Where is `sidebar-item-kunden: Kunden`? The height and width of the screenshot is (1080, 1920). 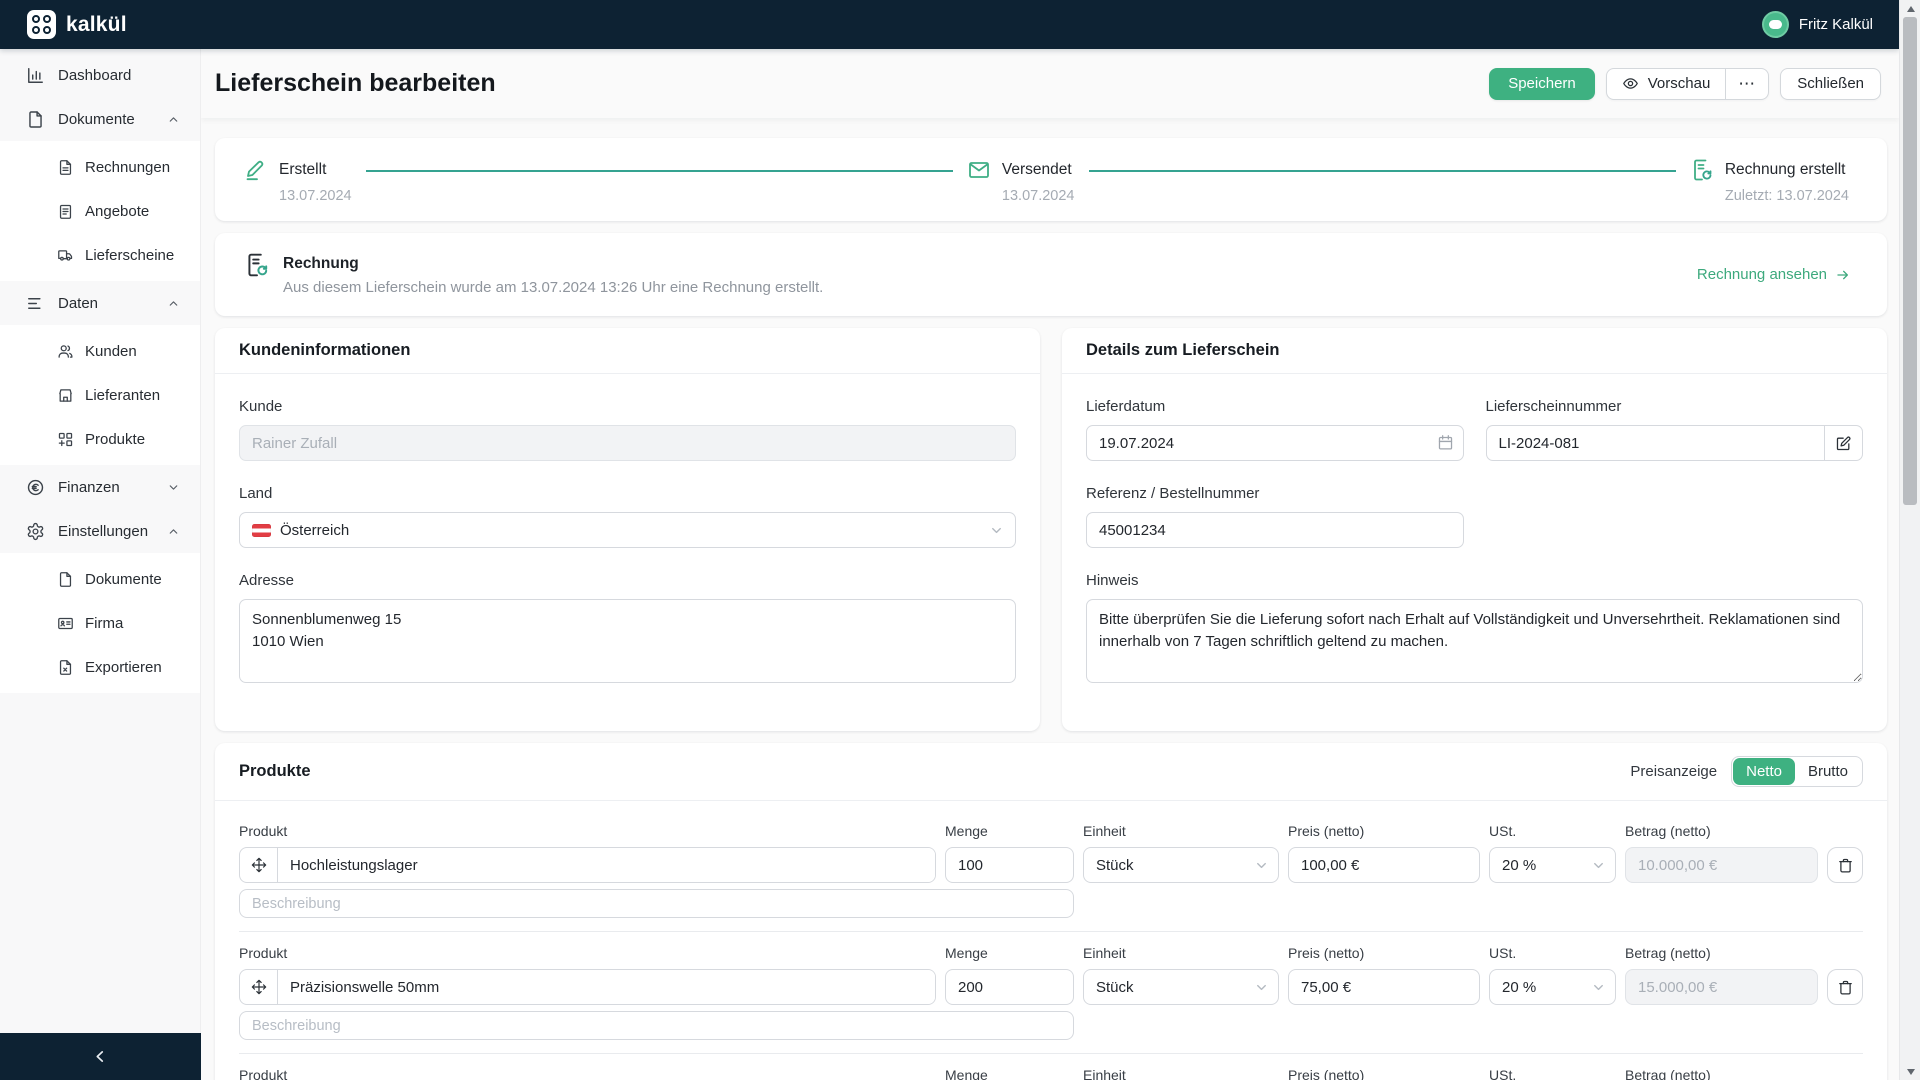
sidebar-item-kunden: Kunden is located at coordinates (100, 351).